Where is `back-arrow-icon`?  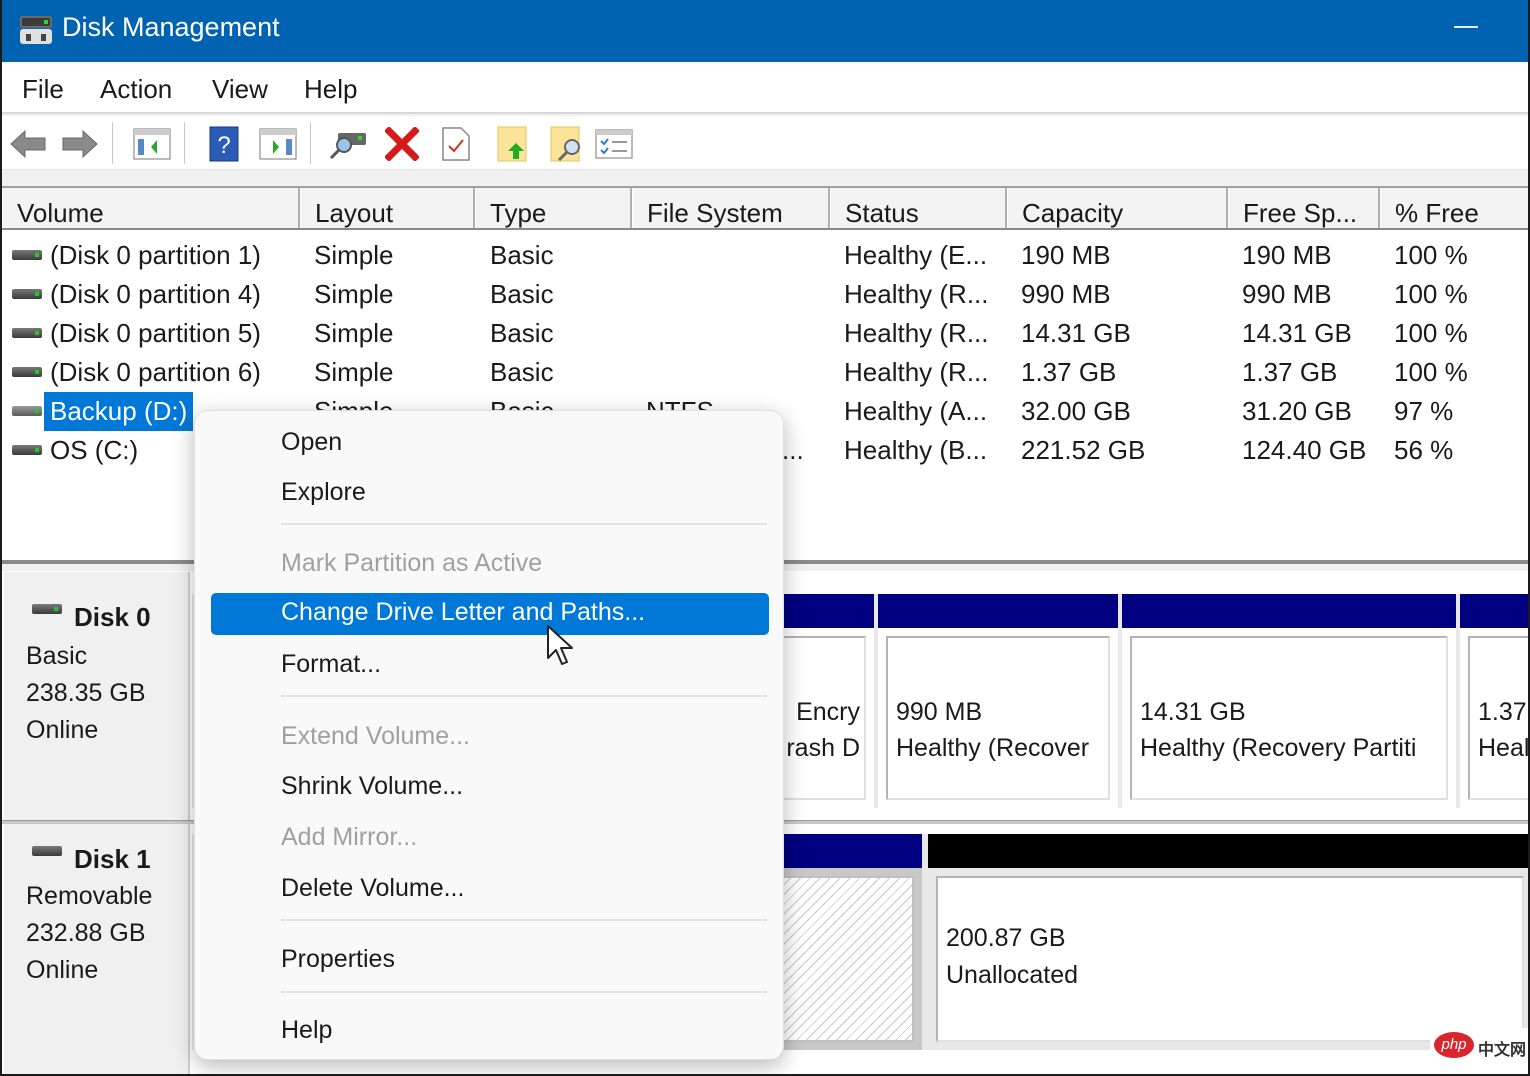
back-arrow-icon is located at coordinates (28, 144).